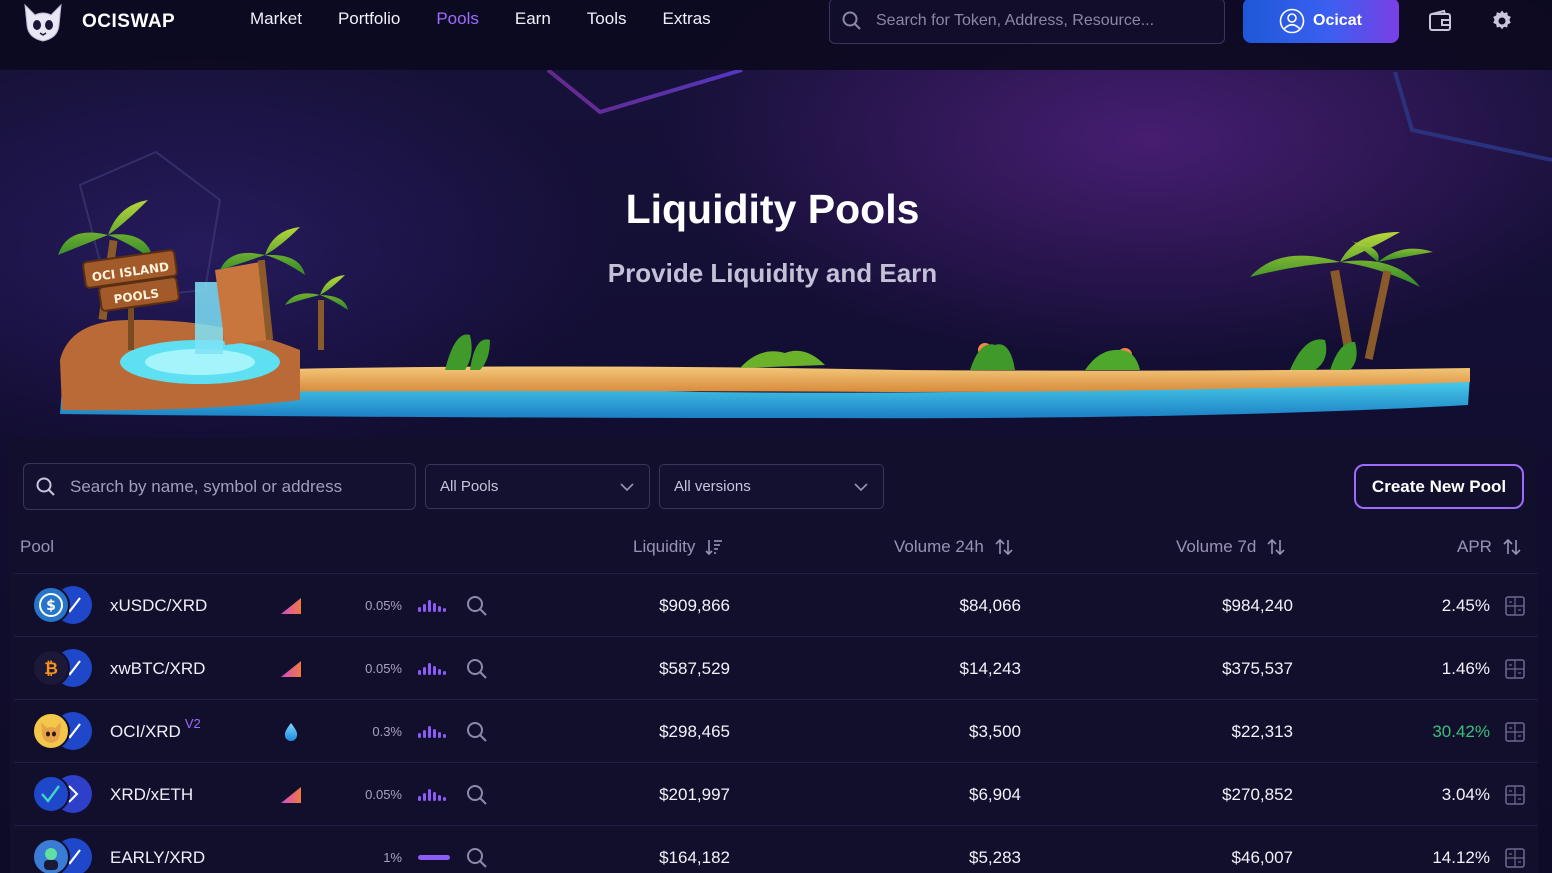 This screenshot has width=1552, height=873. I want to click on settings-gear-icon, so click(1502, 21).